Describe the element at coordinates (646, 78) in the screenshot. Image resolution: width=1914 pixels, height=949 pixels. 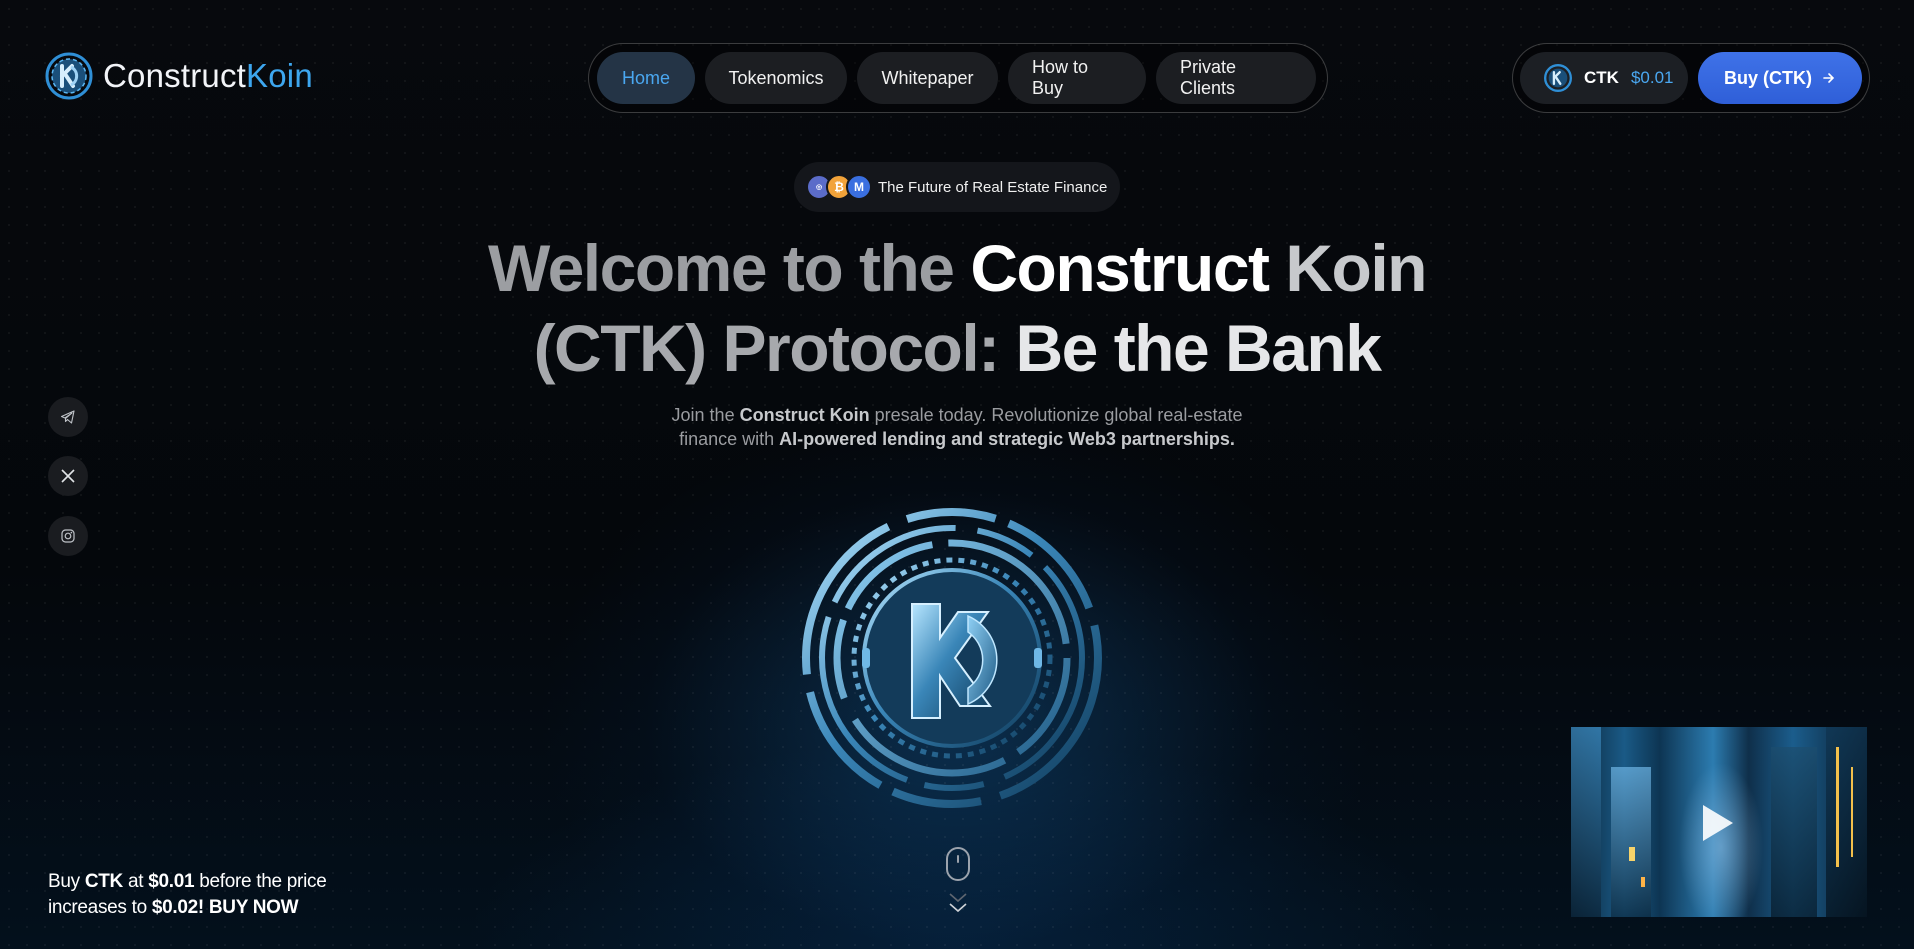
I see `nav-item-home: Home` at that location.